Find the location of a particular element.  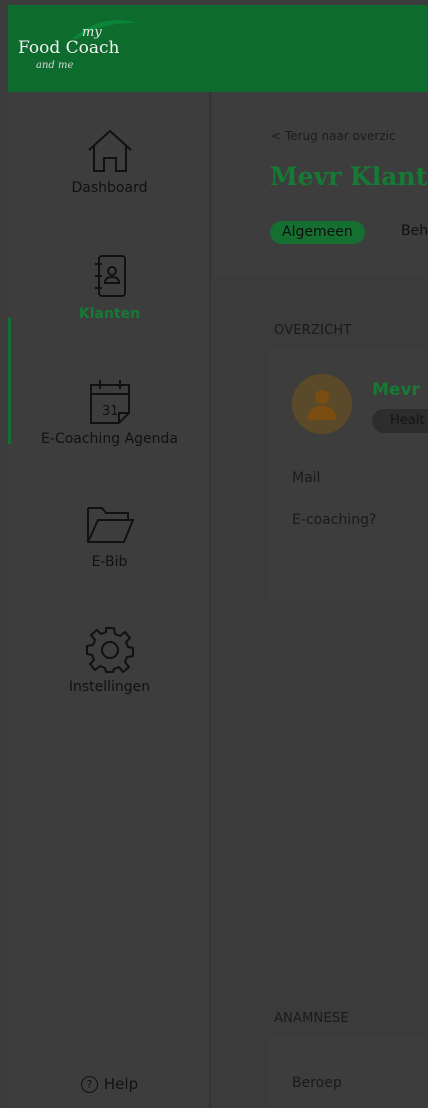

section-title-overzicht: OVERZICHT is located at coordinates (313, 330).